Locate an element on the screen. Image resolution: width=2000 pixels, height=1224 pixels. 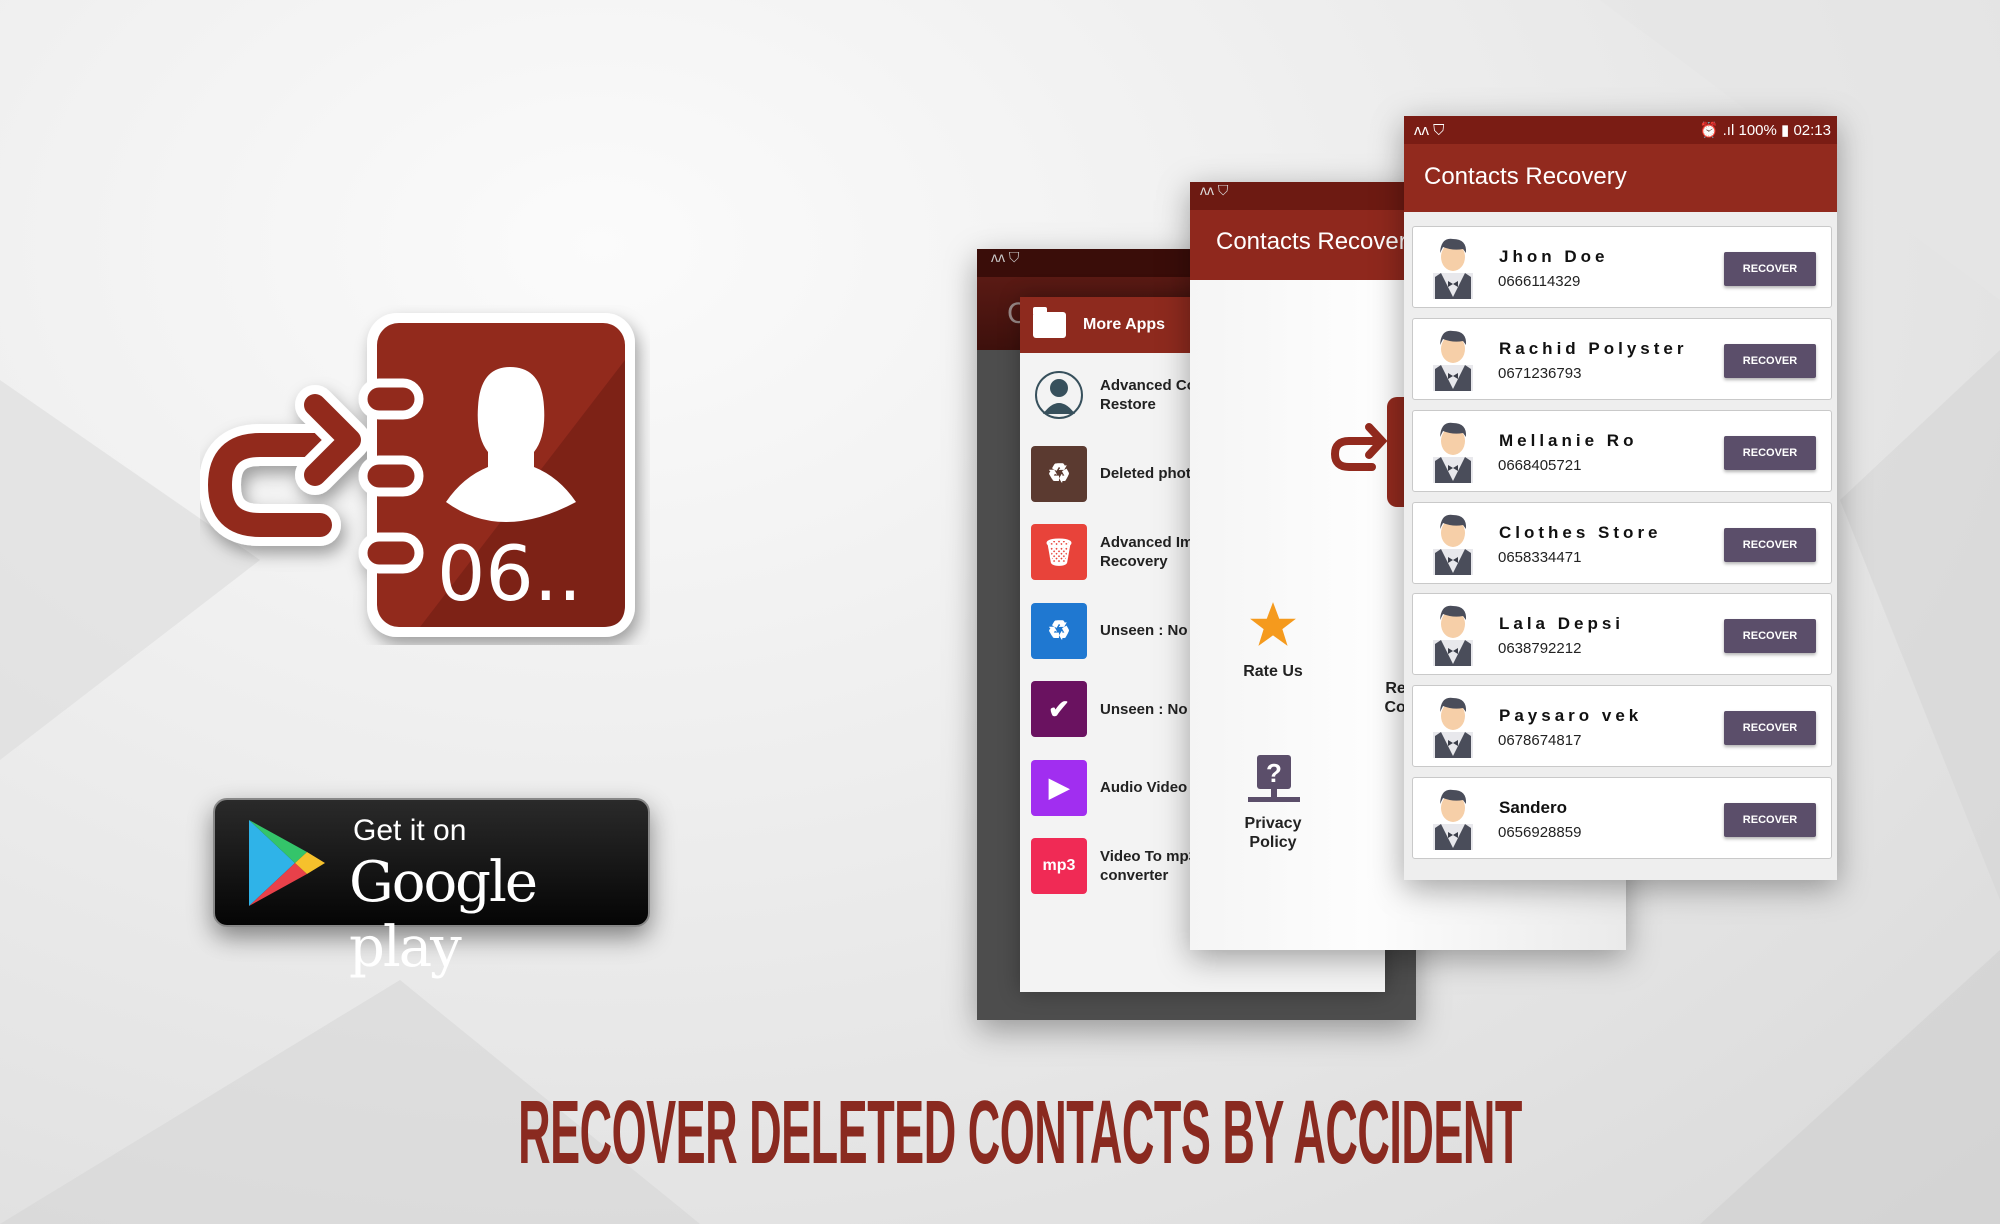
drawer-item-label: Advanced Im Recovery is located at coordinates (1147, 552).